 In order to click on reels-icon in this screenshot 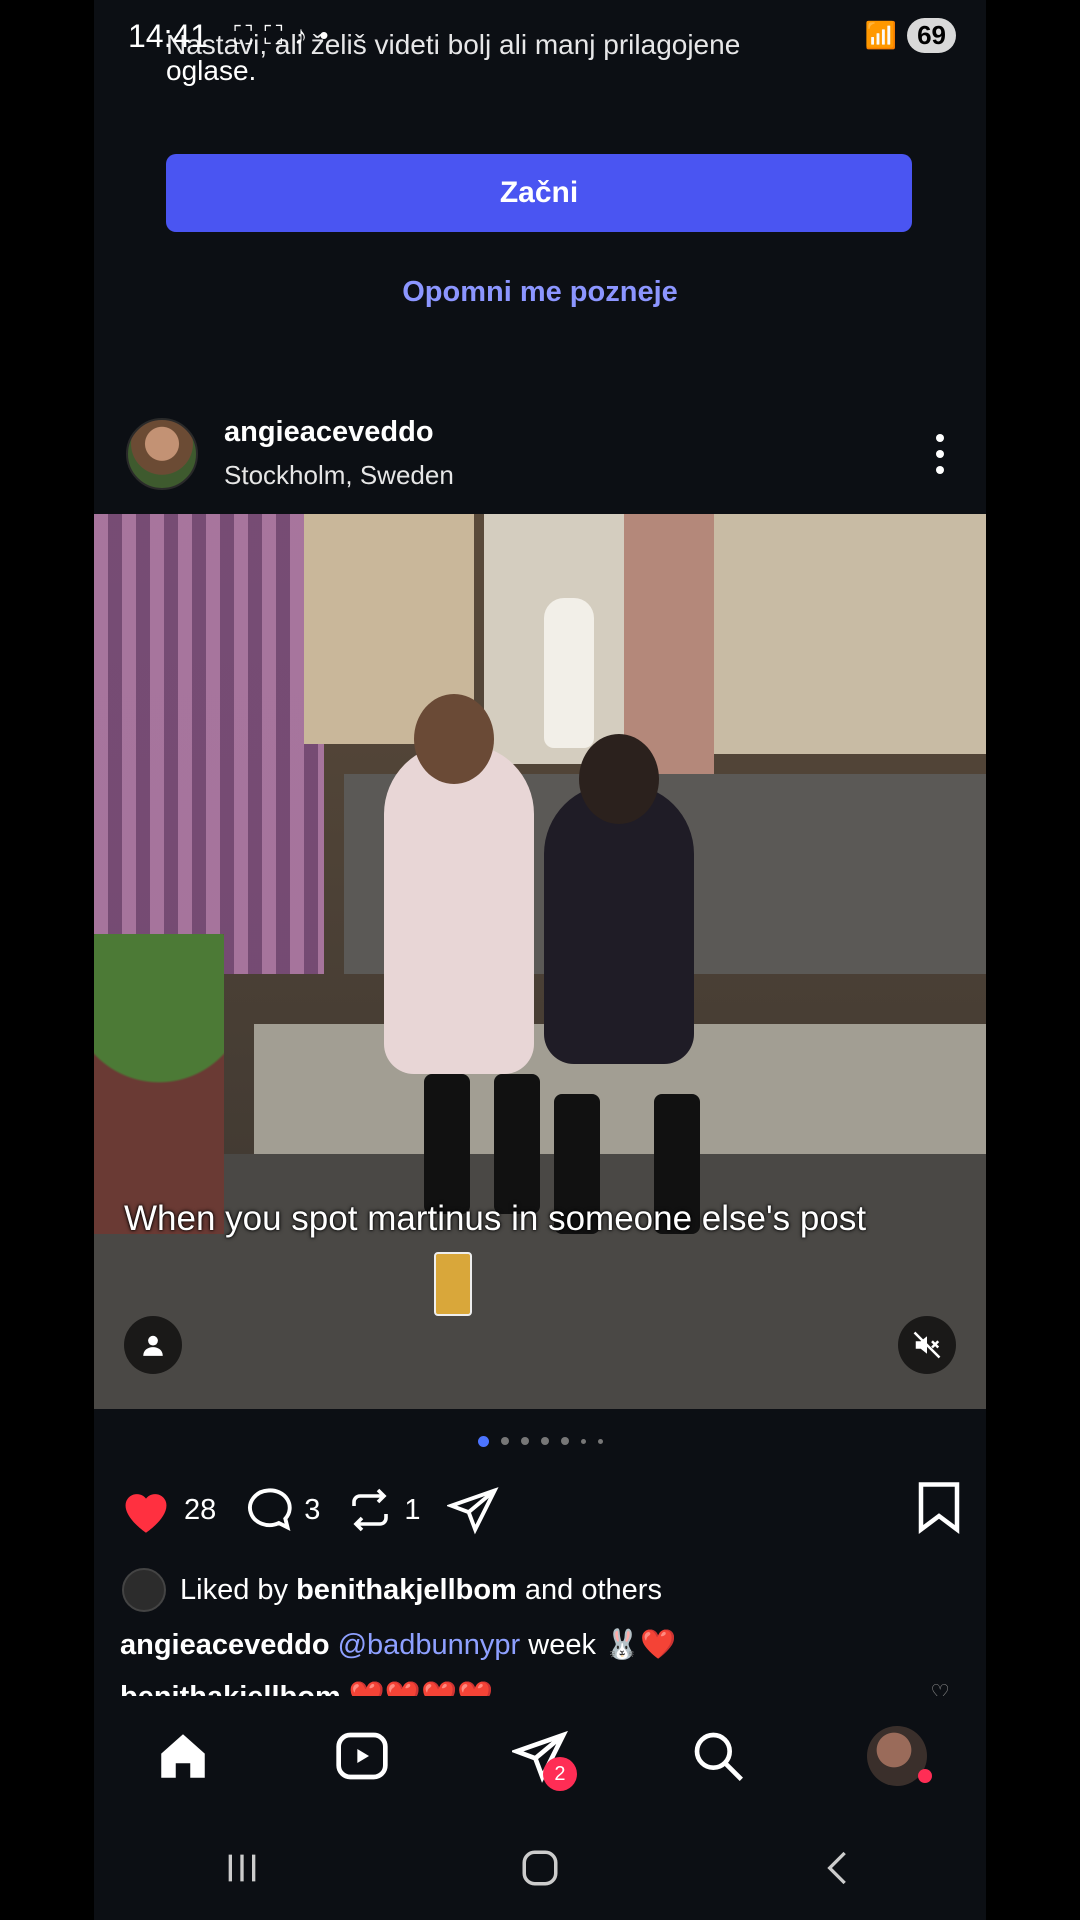, I will do `click(361, 1756)`.